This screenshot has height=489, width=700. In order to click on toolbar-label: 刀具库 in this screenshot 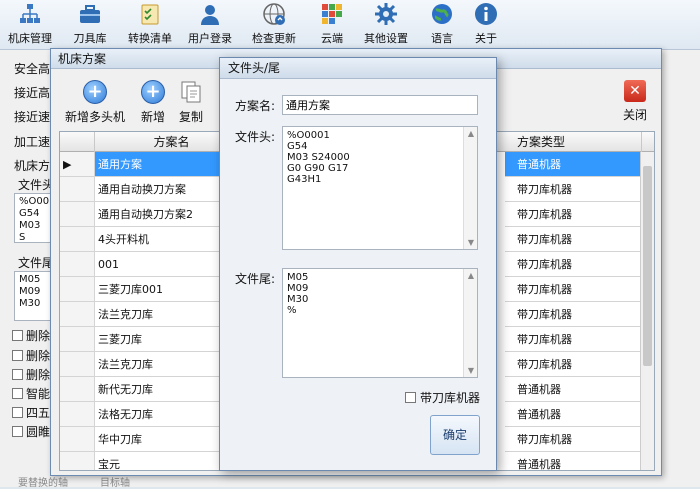, I will do `click(90, 38)`.